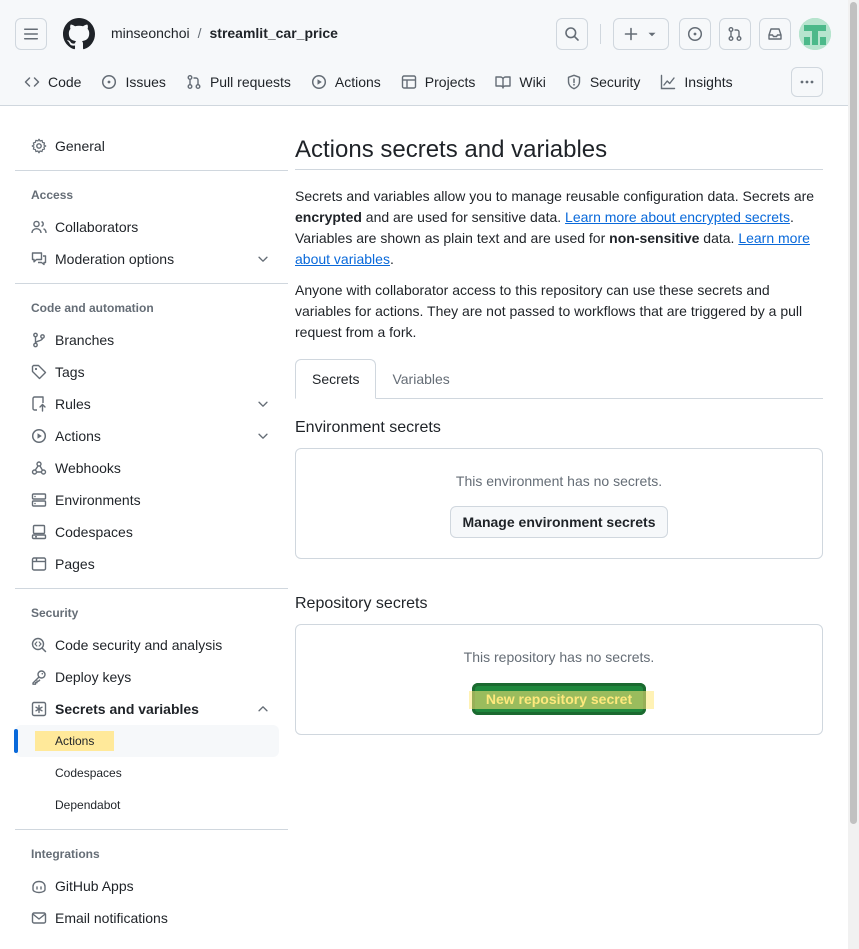  Describe the element at coordinates (65, 82) in the screenshot. I see `tab-code-label: Code` at that location.